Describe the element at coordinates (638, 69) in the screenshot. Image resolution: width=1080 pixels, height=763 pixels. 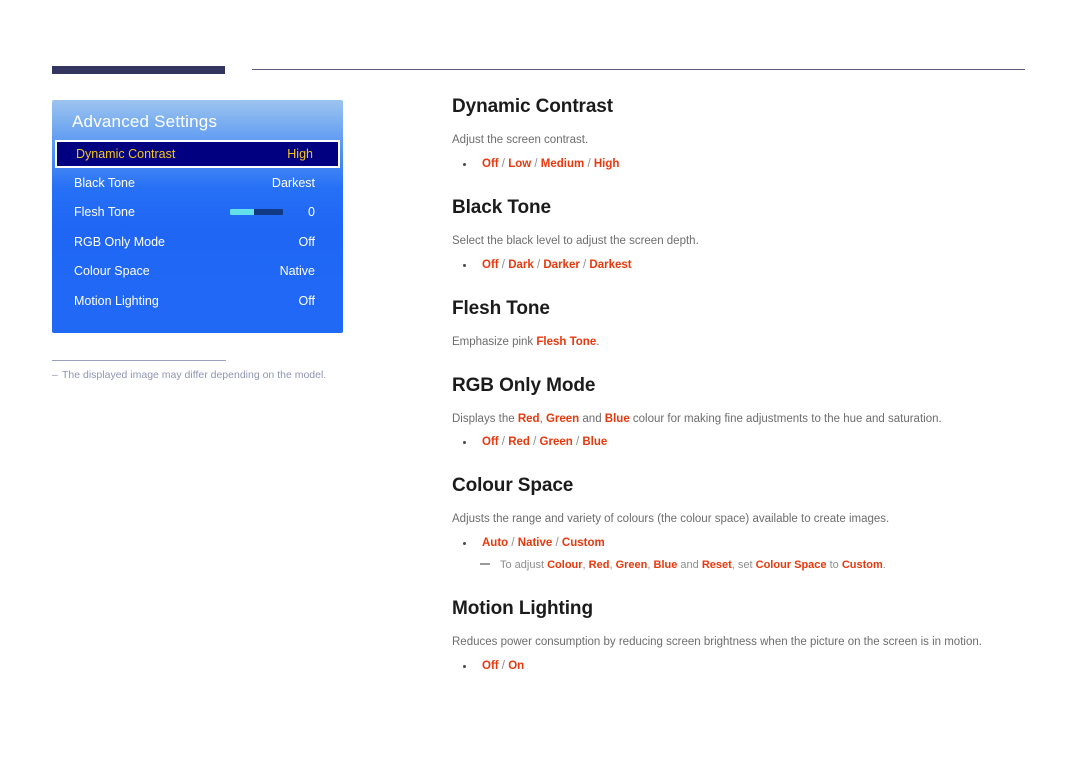
I see `header-rule` at that location.